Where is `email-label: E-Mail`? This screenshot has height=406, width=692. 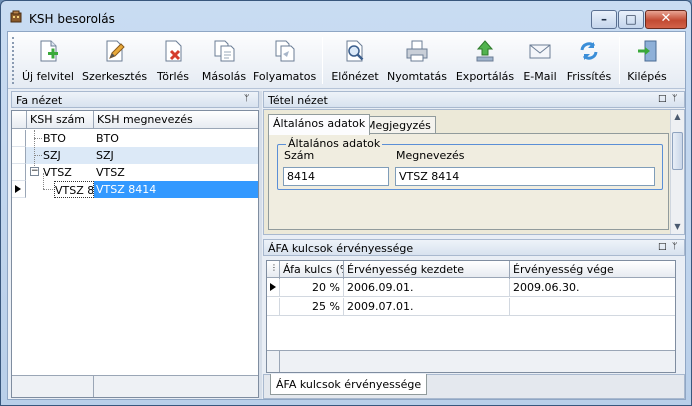
email-label: E-Mail is located at coordinates (540, 76).